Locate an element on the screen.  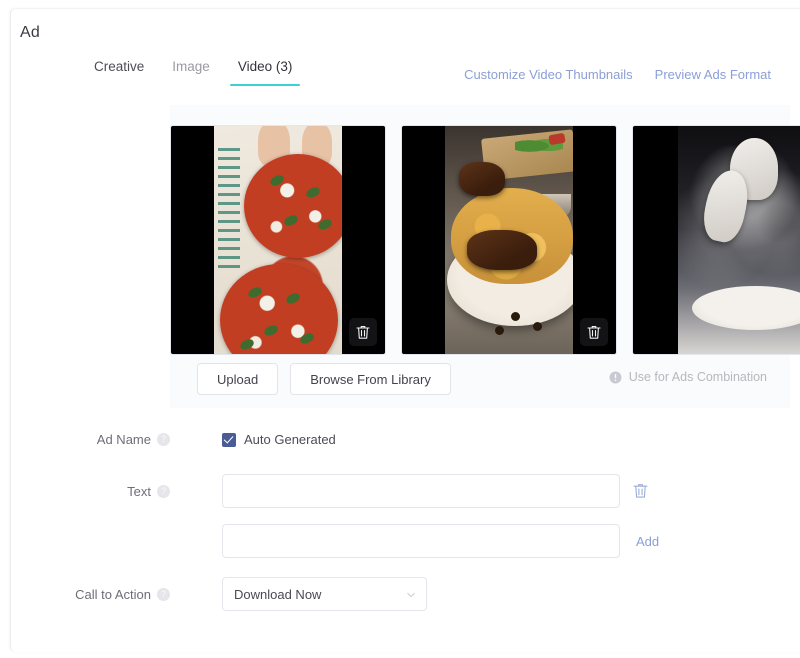
text-field-area is located at coordinates (435, 491).